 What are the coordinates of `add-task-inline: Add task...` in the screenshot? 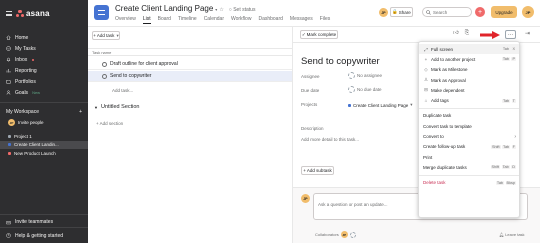 It's located at (122, 90).